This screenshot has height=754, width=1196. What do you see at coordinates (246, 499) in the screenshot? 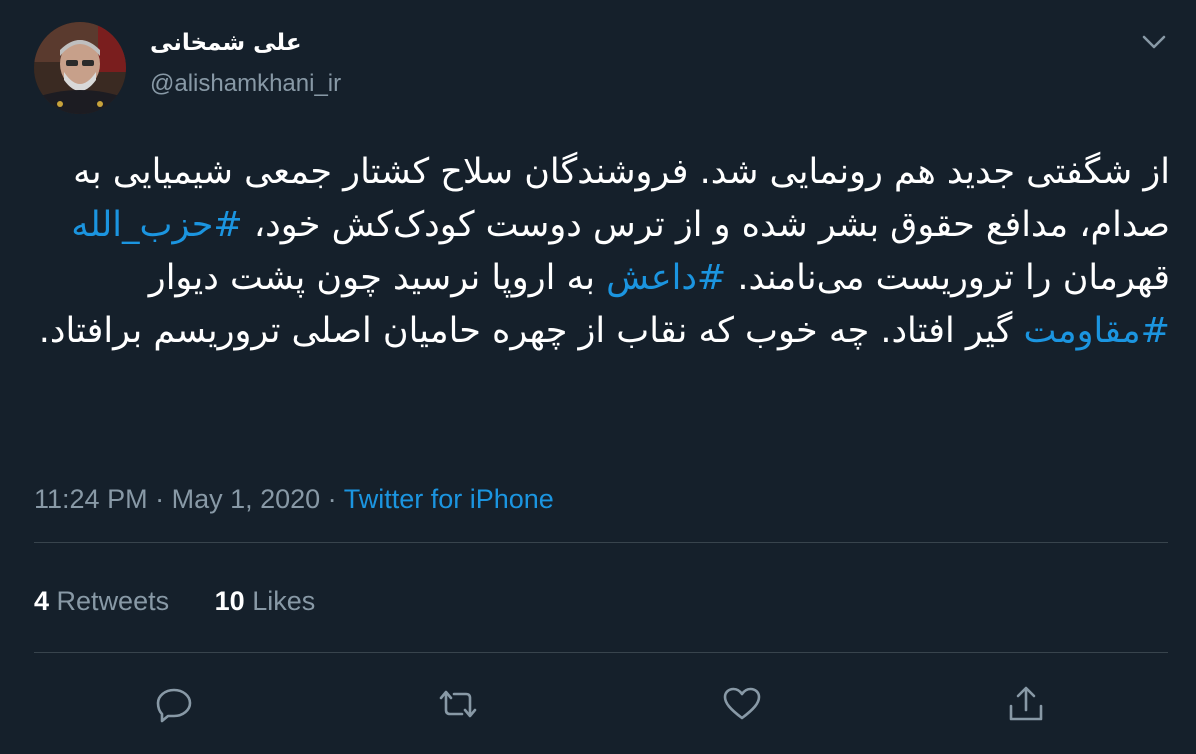
I see `tweet-date: May 1, 2020` at bounding box center [246, 499].